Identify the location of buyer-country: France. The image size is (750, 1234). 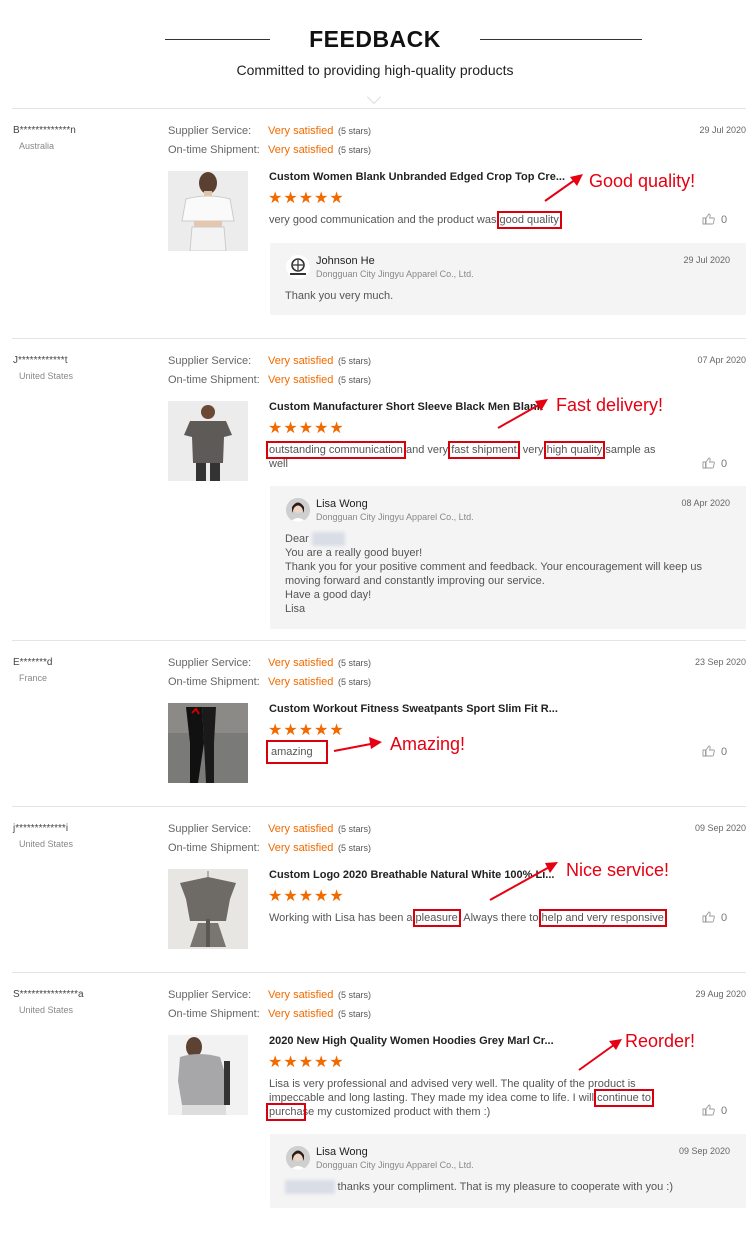
(33, 678).